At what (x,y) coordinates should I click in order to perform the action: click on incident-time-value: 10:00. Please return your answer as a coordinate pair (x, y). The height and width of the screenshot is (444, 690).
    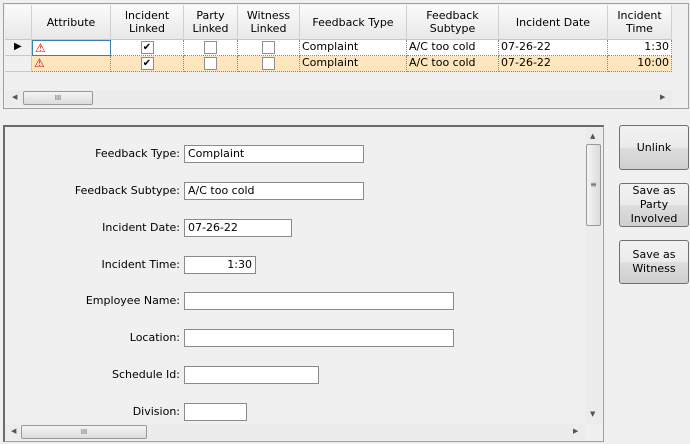
    Looking at the image, I should click on (653, 62).